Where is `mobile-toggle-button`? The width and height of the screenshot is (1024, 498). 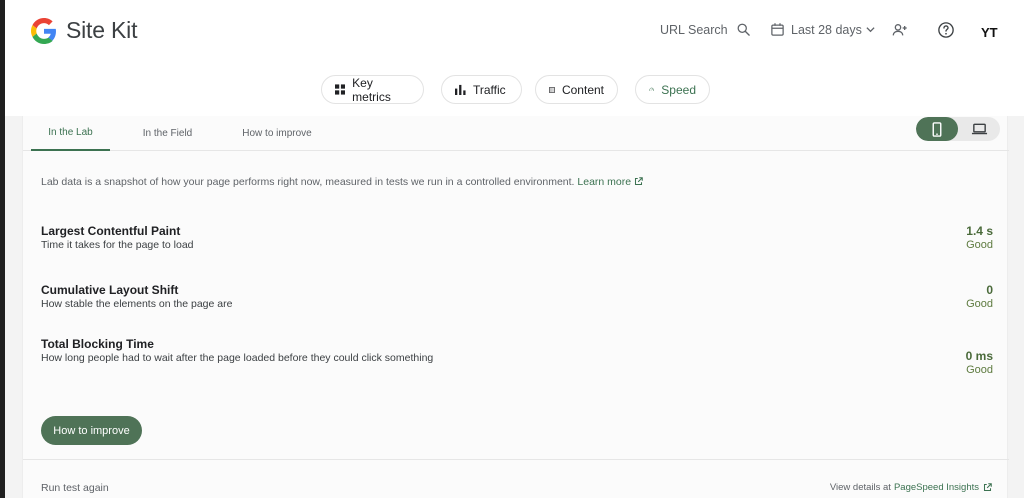 mobile-toggle-button is located at coordinates (937, 129).